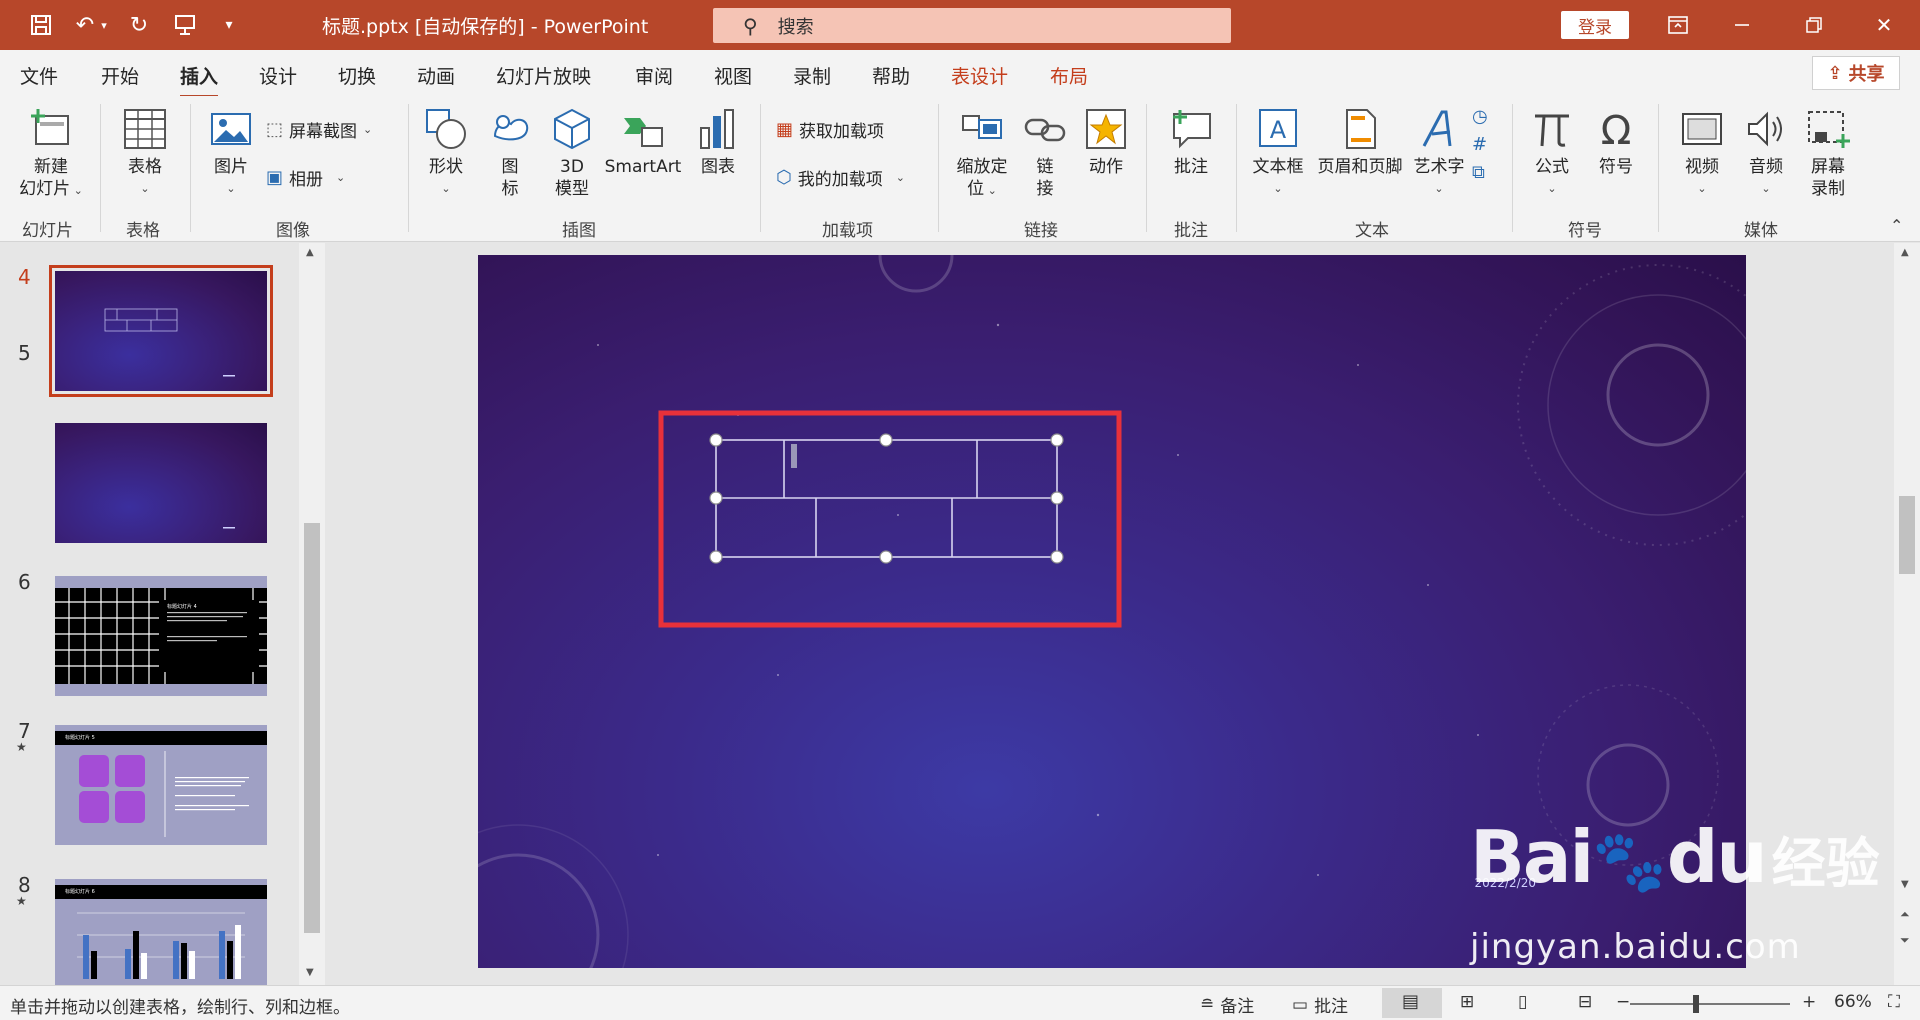 The image size is (1920, 1020). I want to click on search-input: ⚲ 搜索, so click(972, 25).